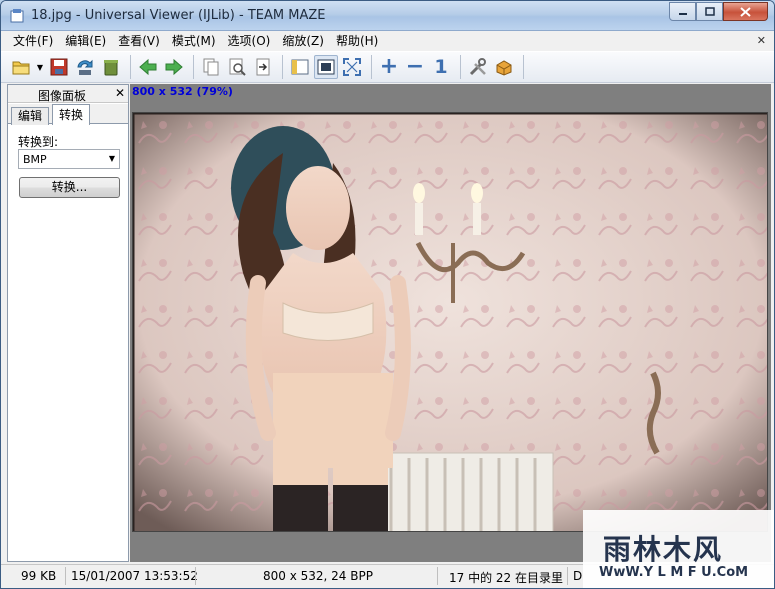  I want to click on status-dimensions: 800 x 532, 24 BPP, so click(318, 576).